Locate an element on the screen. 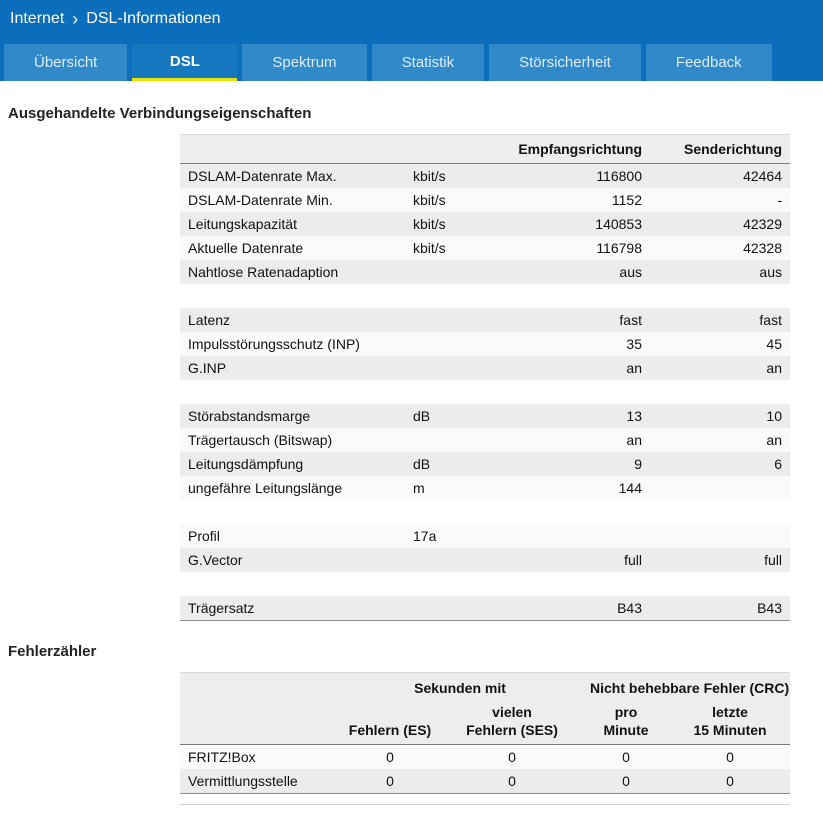 The height and width of the screenshot is (815, 823). cell-tx: aus is located at coordinates (770, 272).